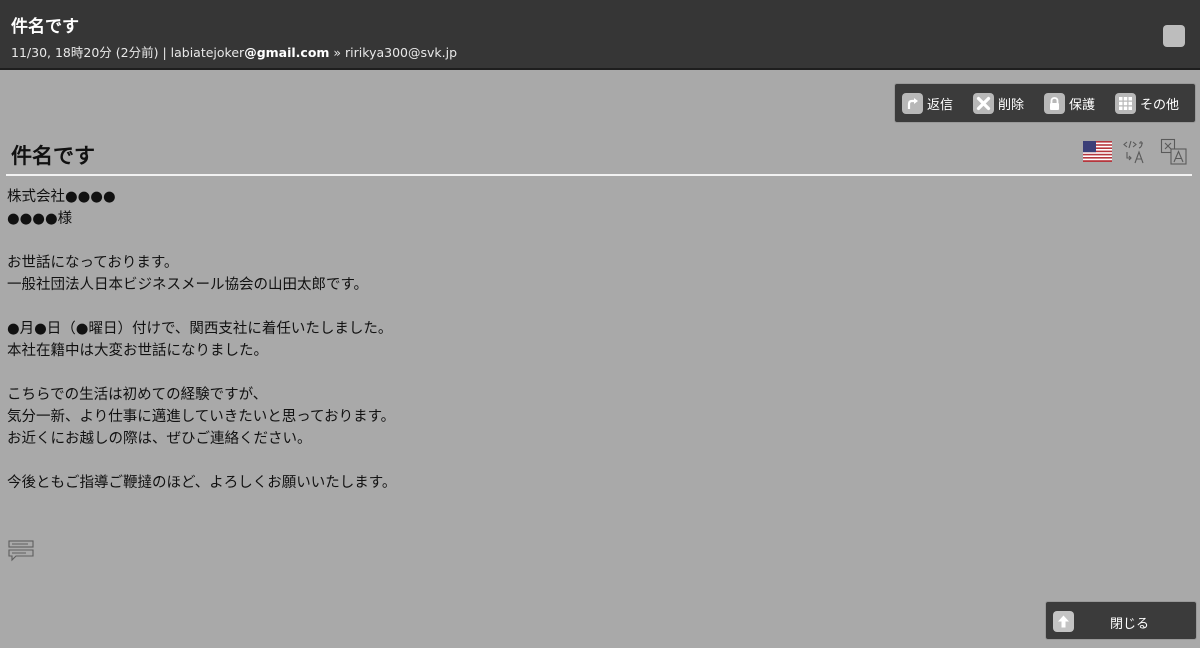 The width and height of the screenshot is (1200, 648). I want to click on body-line: 株式会社●●●●, so click(61, 197).